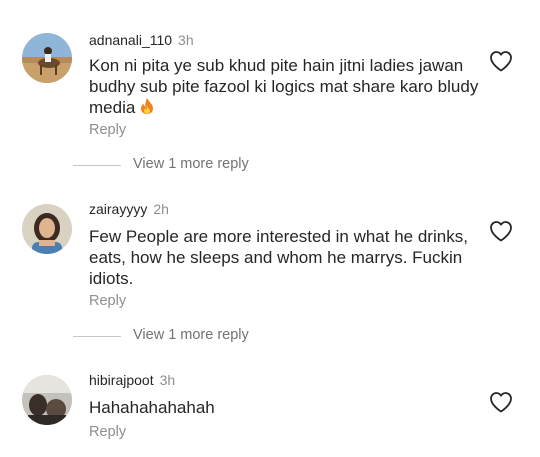 Image resolution: width=540 pixels, height=457 pixels. I want to click on comment-time: 2h, so click(161, 209).